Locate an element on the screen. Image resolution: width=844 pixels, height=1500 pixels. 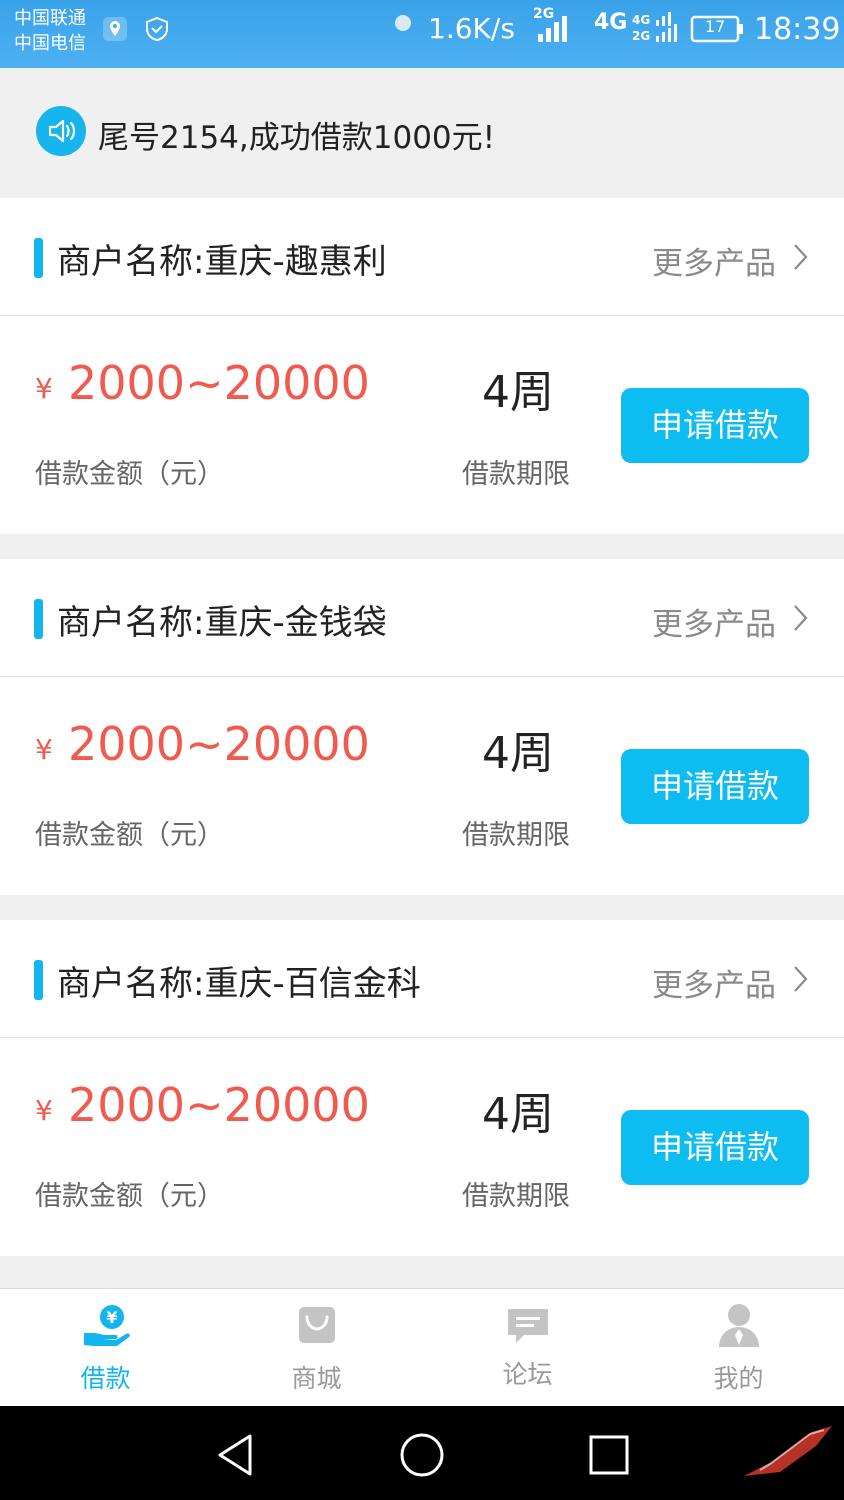
bottom-tab-bar: ¥ 借款 商城 论坛 我的 is located at coordinates (422, 1347).